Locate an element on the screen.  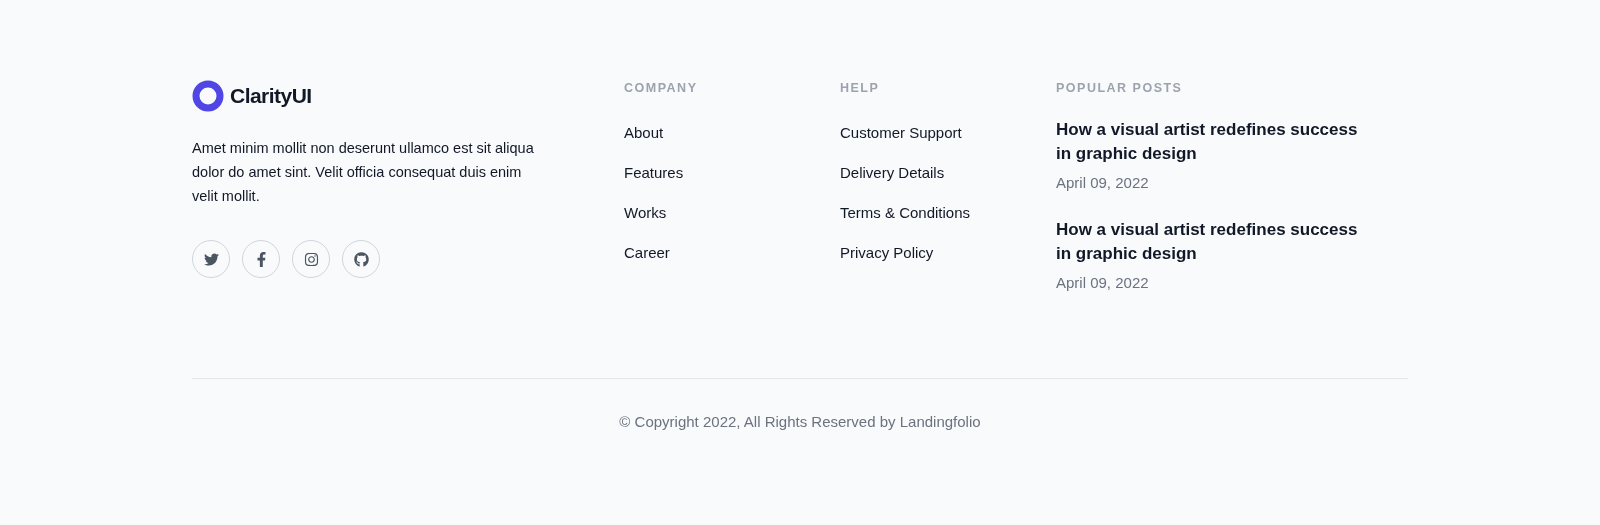
logo-icon is located at coordinates (208, 96).